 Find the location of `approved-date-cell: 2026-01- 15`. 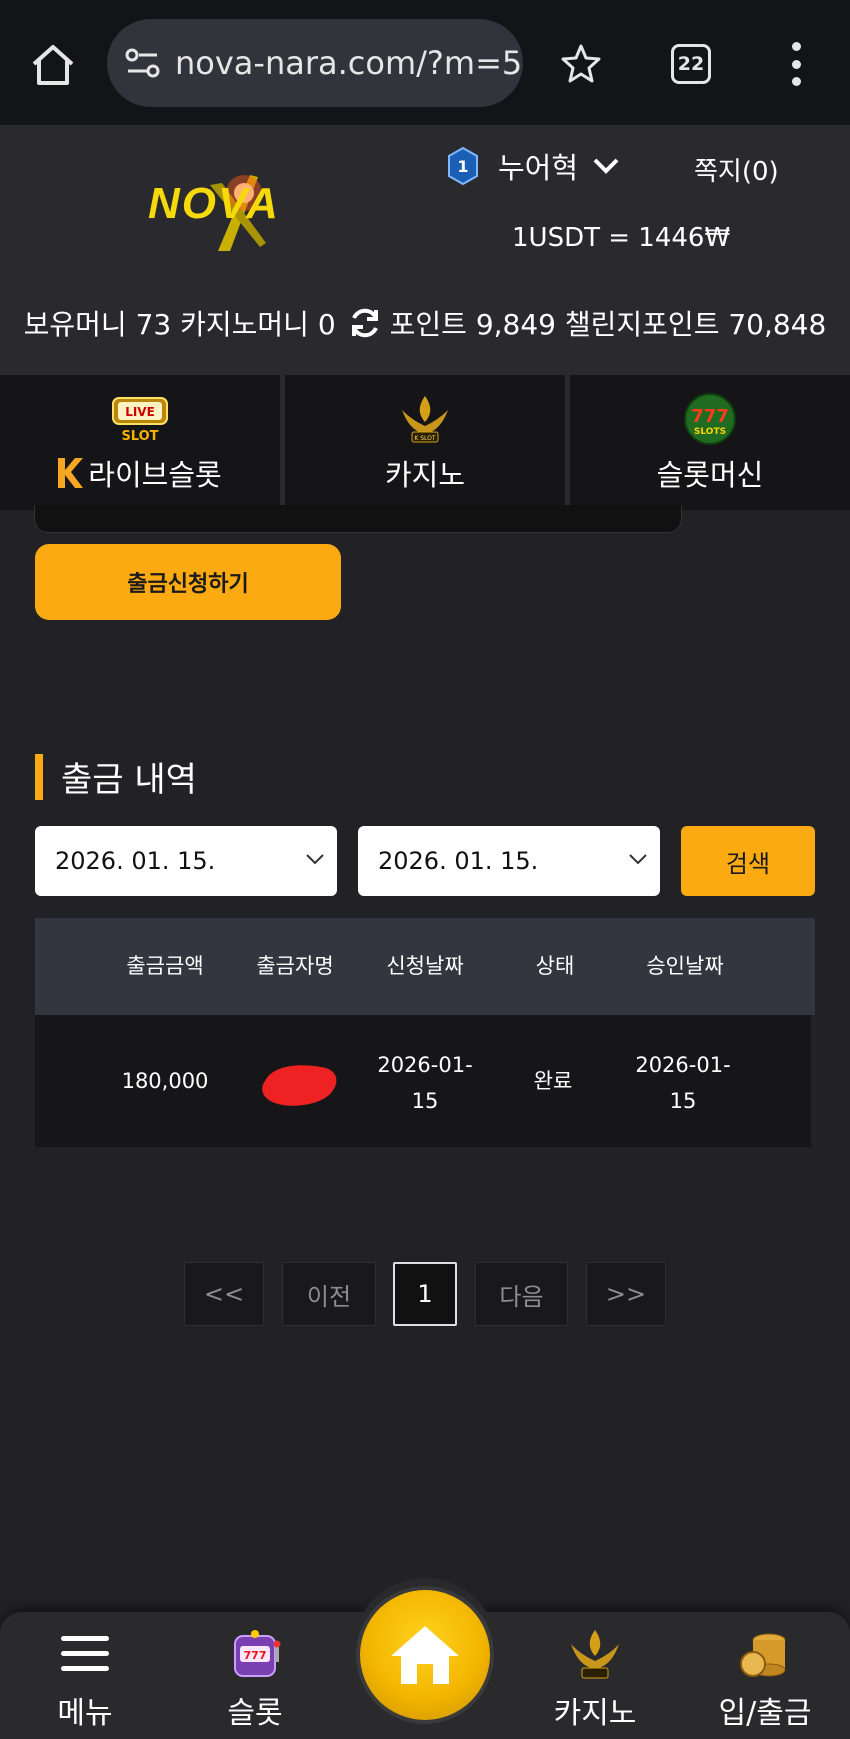

approved-date-cell: 2026-01- 15 is located at coordinates (683, 1083).